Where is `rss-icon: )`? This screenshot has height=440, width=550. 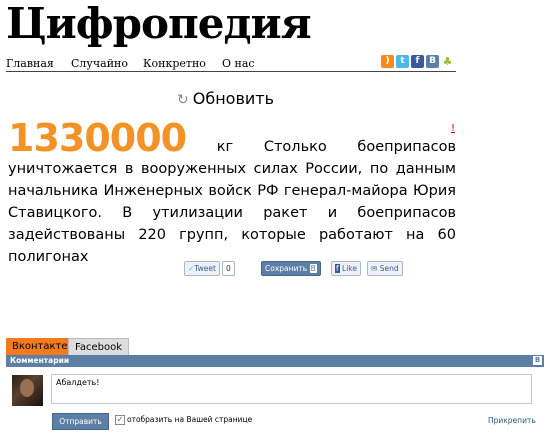 rss-icon: ) is located at coordinates (387, 61).